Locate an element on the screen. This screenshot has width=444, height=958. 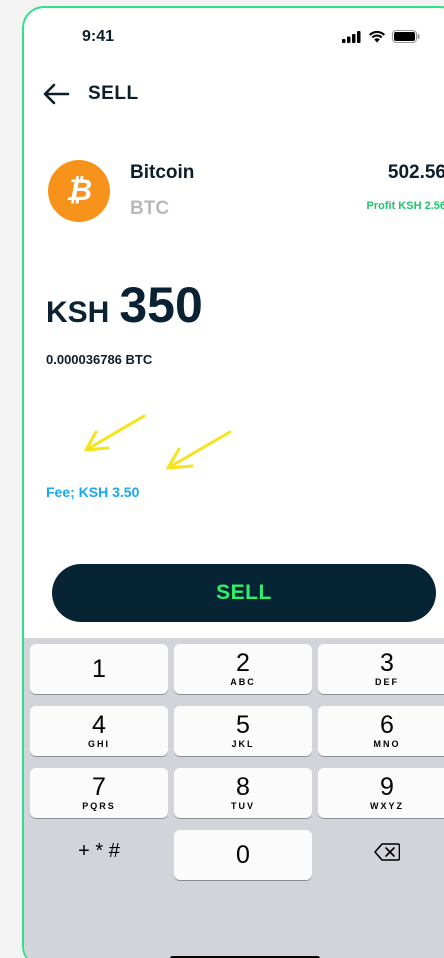
coin-row: ₿ Bitcoin BTC 502.56 Profit KSH 2.56 is located at coordinates (244, 195).